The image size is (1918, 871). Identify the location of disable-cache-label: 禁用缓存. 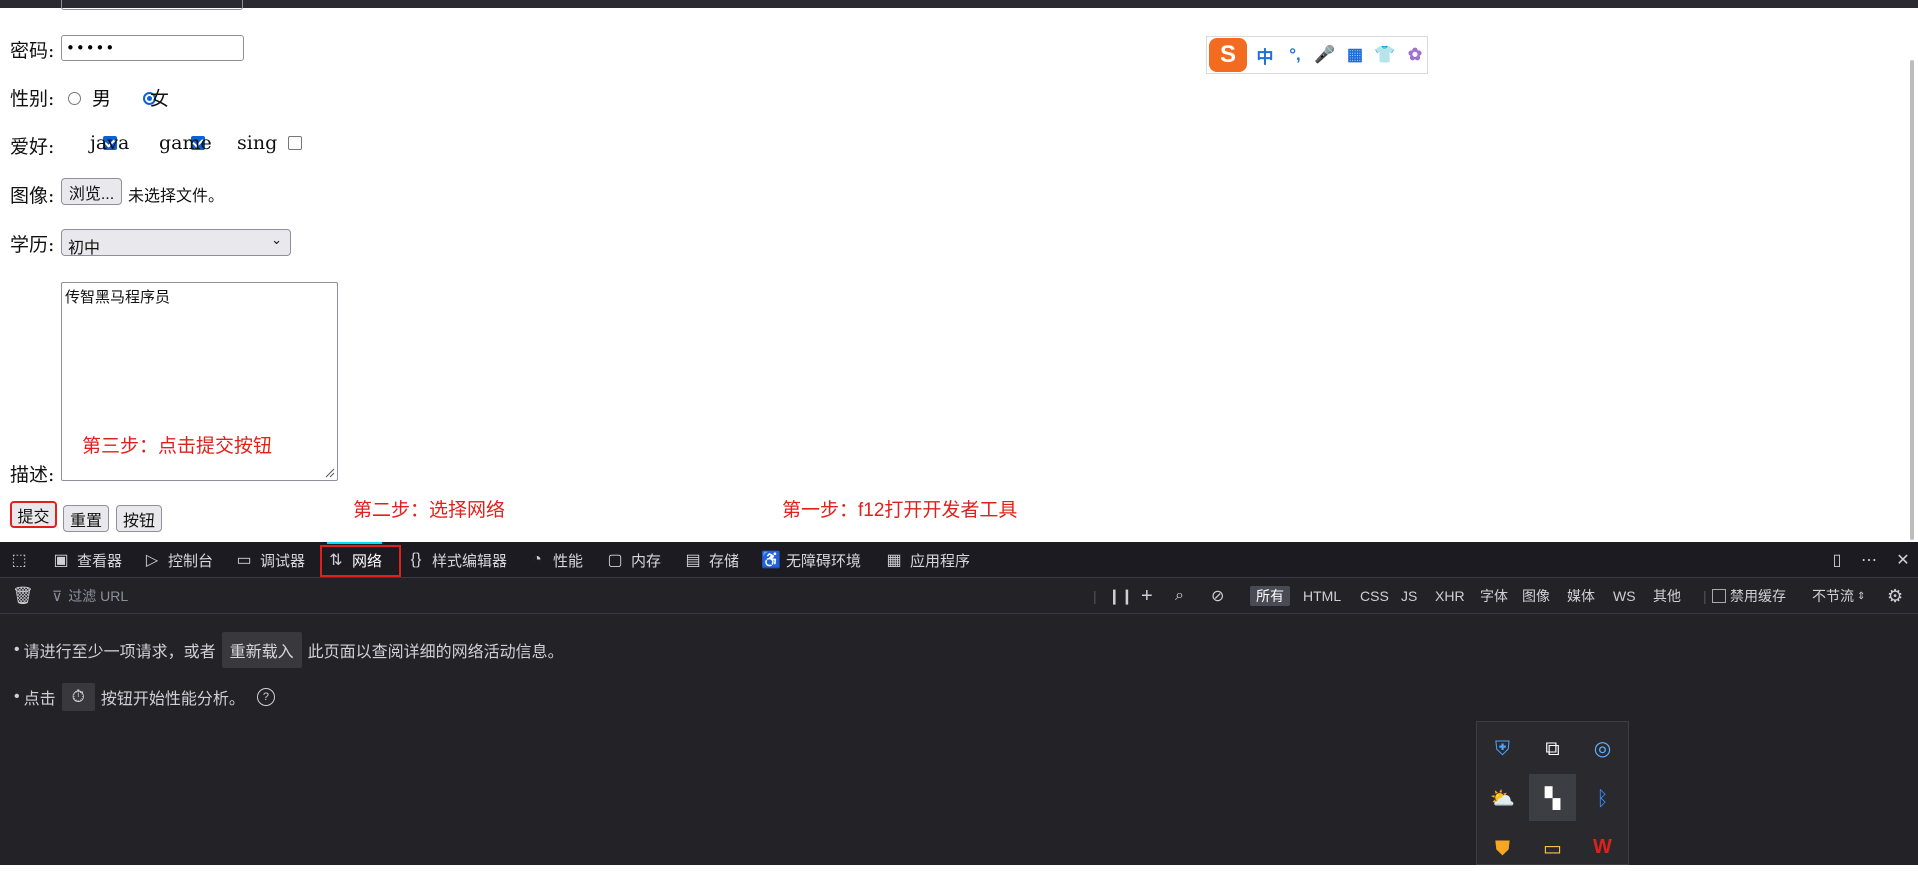
(1758, 596).